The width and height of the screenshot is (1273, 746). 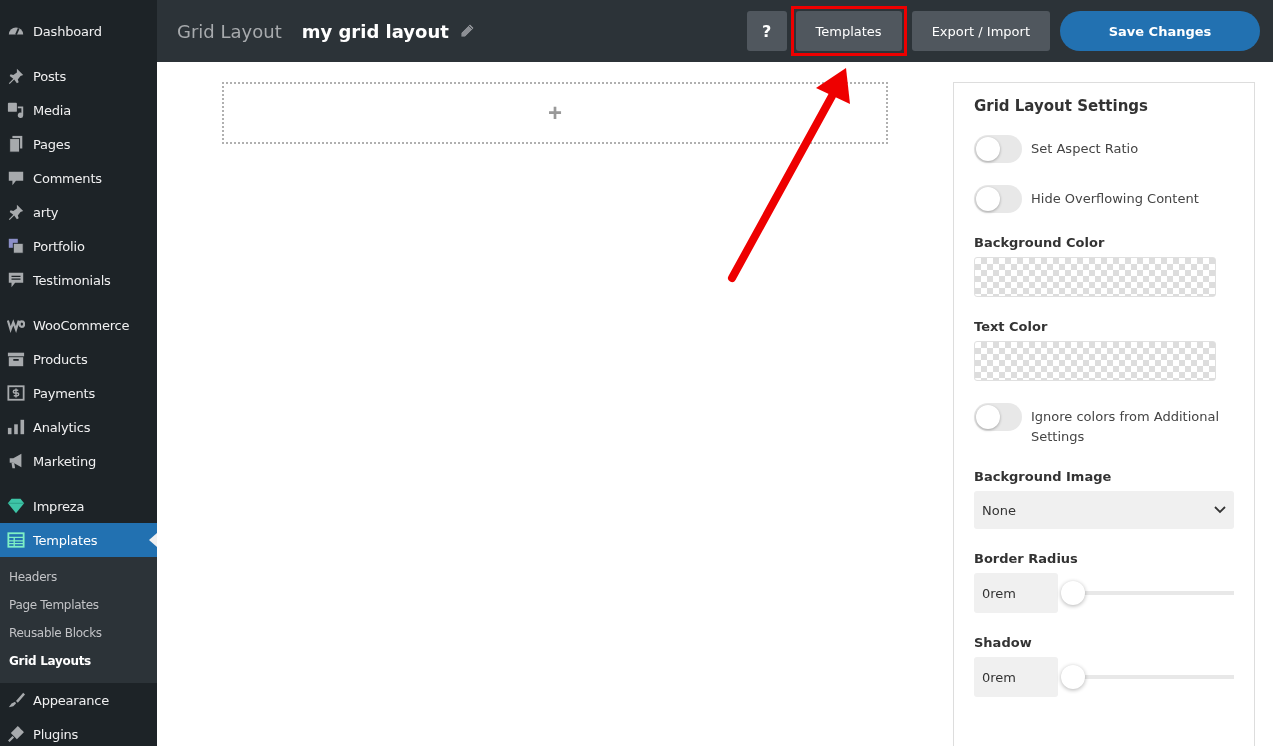 I want to click on pages-icon, so click(x=16, y=144).